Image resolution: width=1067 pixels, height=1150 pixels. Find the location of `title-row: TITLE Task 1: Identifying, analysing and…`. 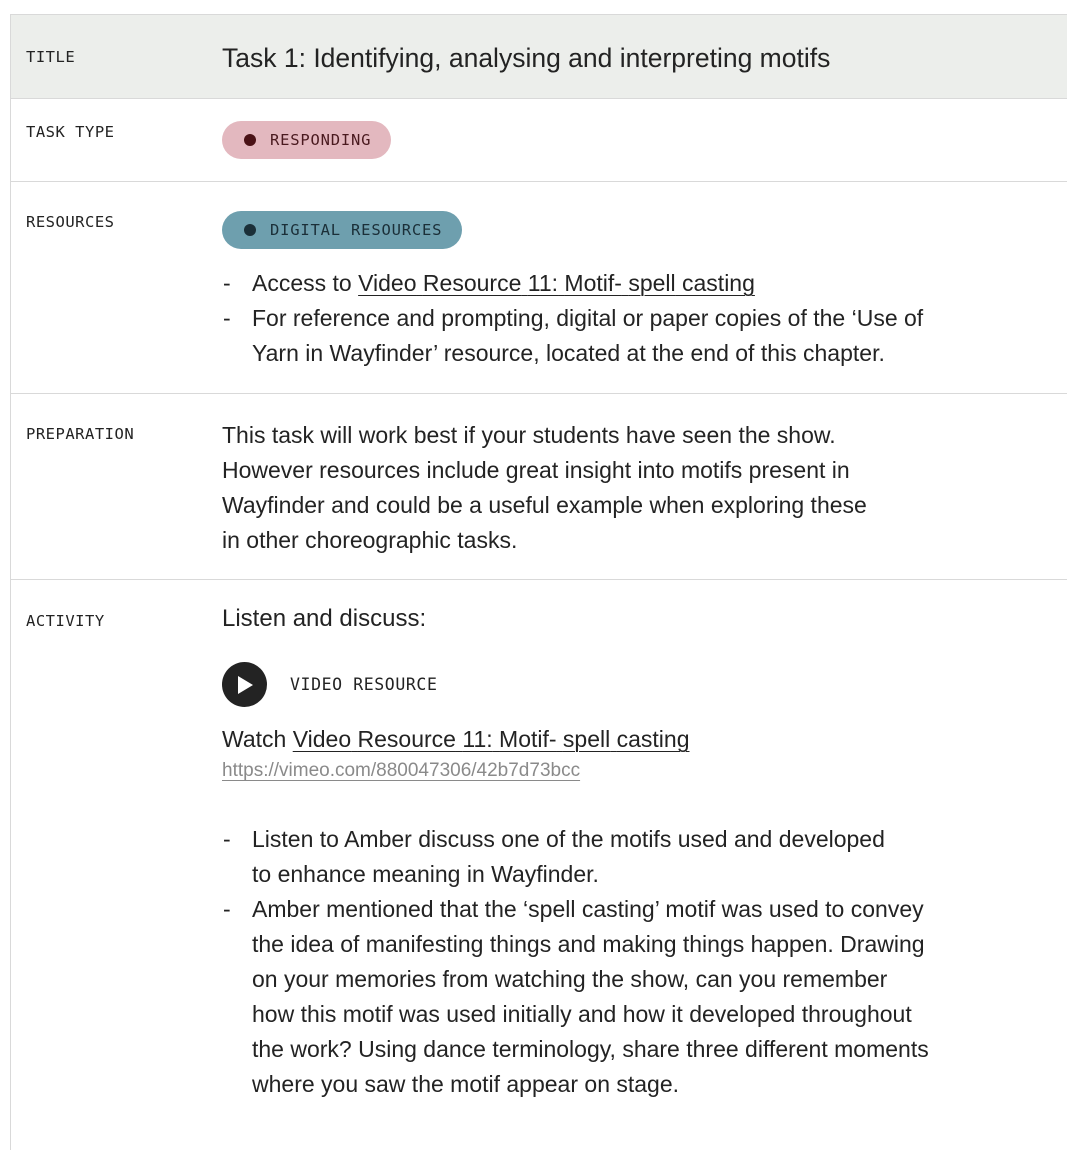

title-row: TITLE Task 1: Identifying, analysing and… is located at coordinates (539, 57).